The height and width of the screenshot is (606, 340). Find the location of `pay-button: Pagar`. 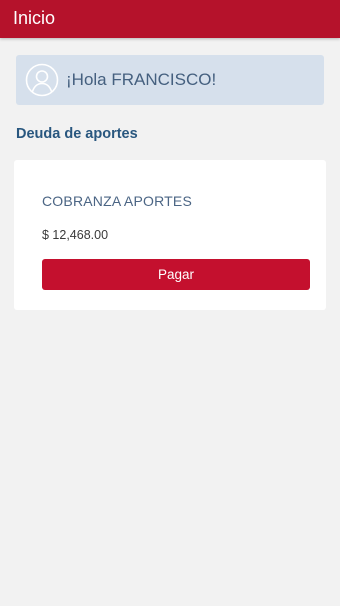

pay-button: Pagar is located at coordinates (176, 274).